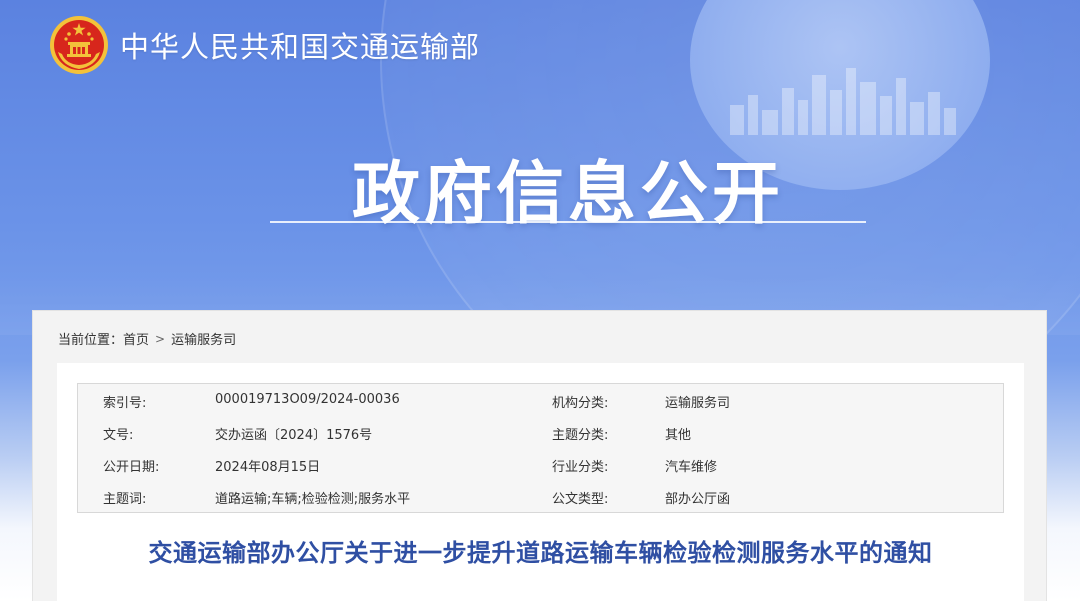  Describe the element at coordinates (691, 467) in the screenshot. I see `metadata-value: 汽车维修` at that location.